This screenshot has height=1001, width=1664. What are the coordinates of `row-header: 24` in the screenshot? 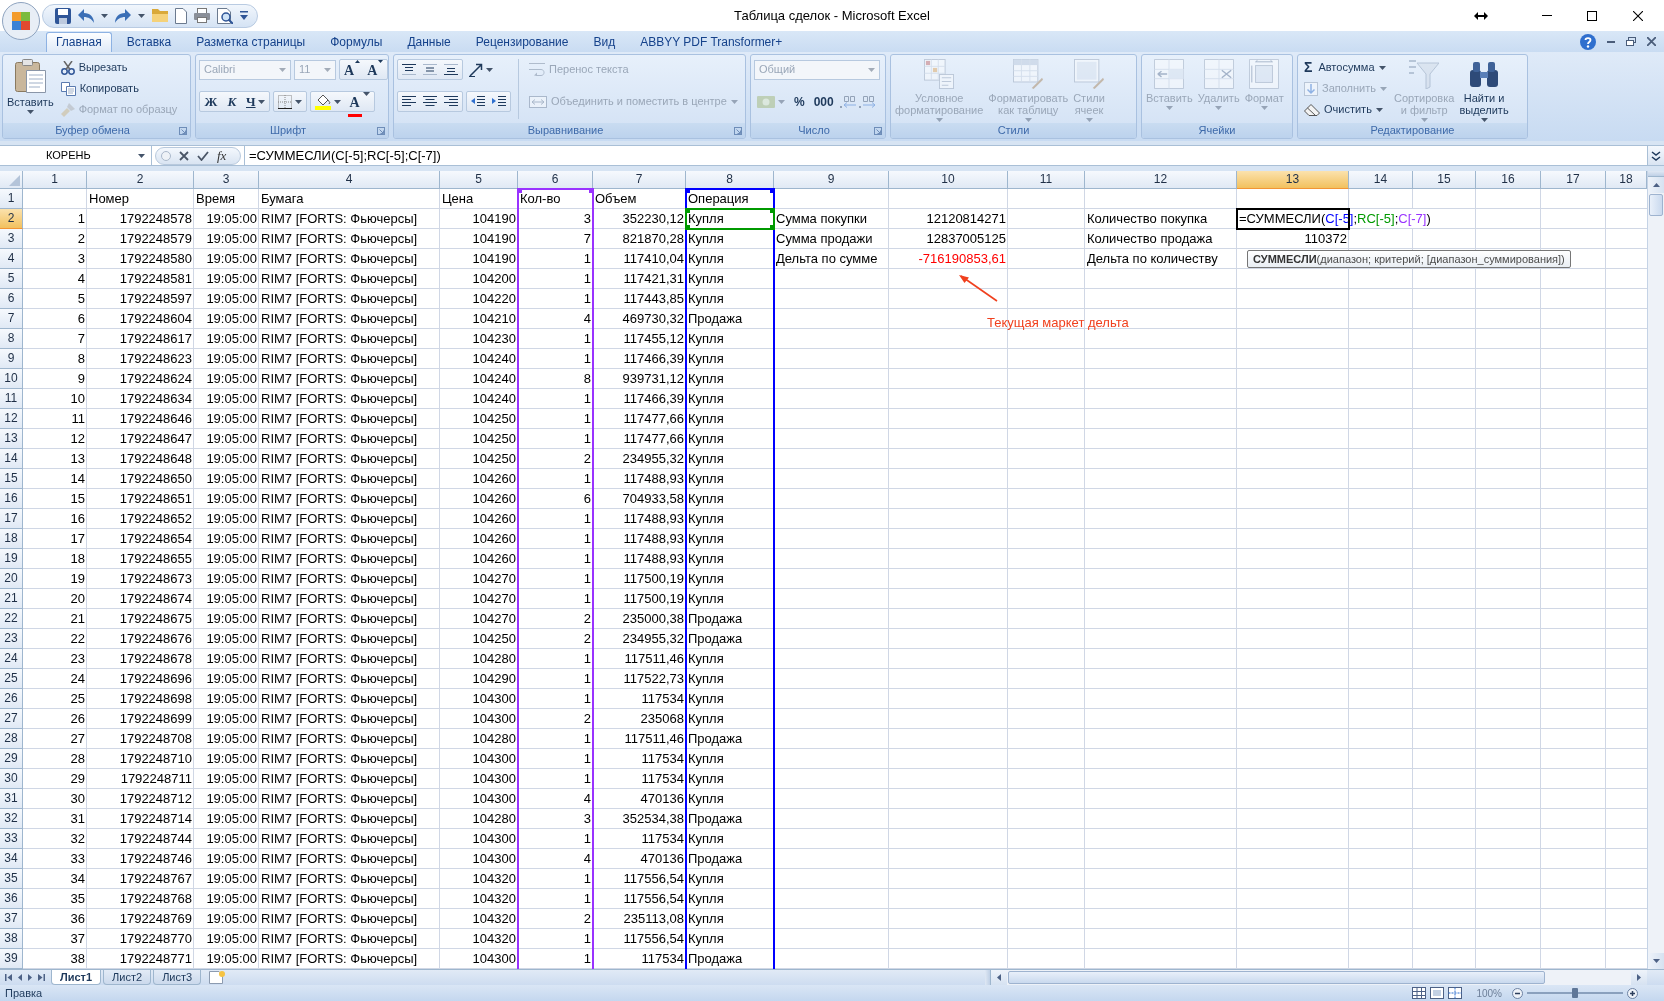 It's located at (11, 659).